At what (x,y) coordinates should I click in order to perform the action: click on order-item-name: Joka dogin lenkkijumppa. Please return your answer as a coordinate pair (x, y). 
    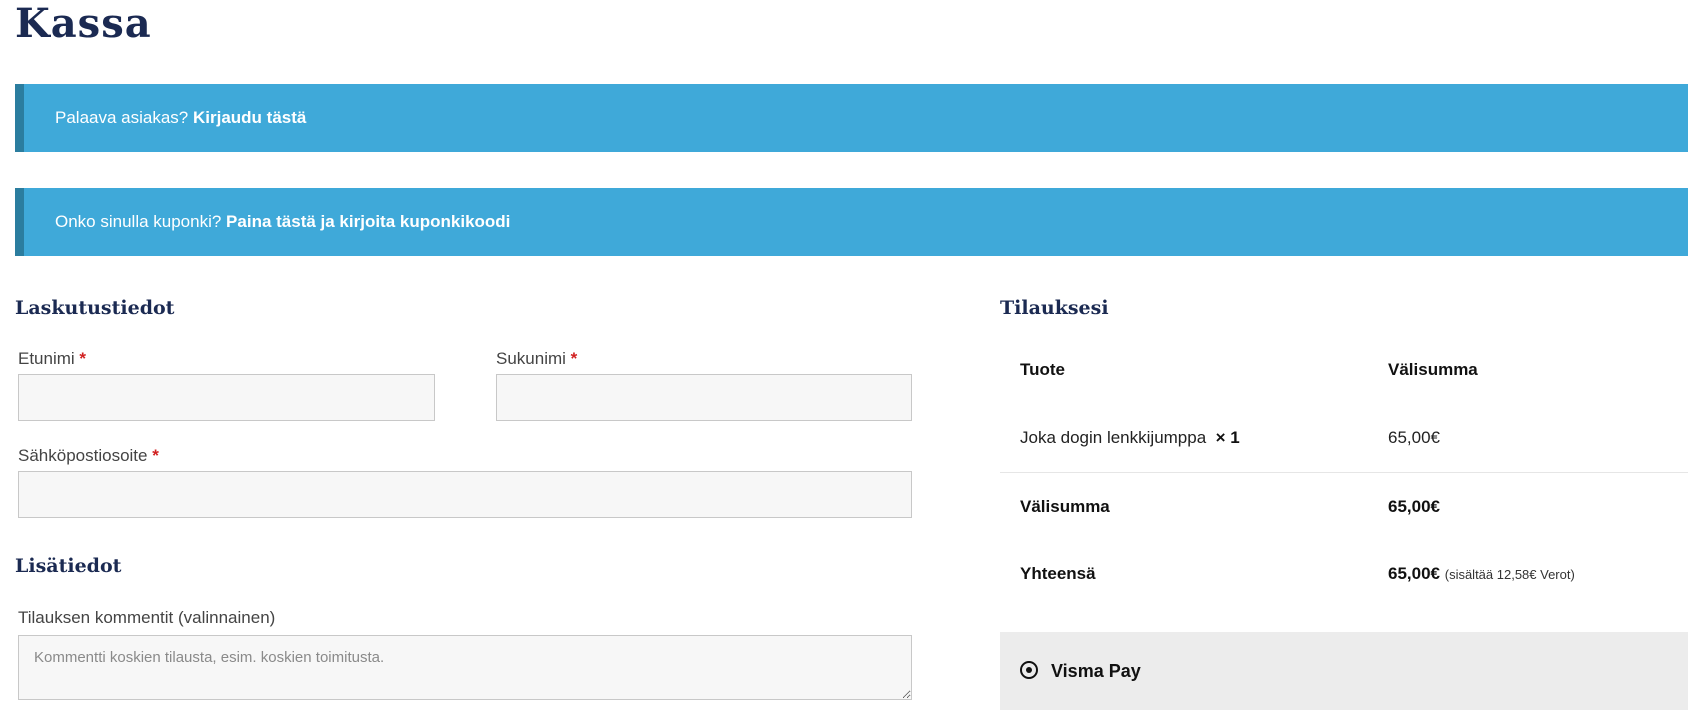
    Looking at the image, I should click on (1113, 437).